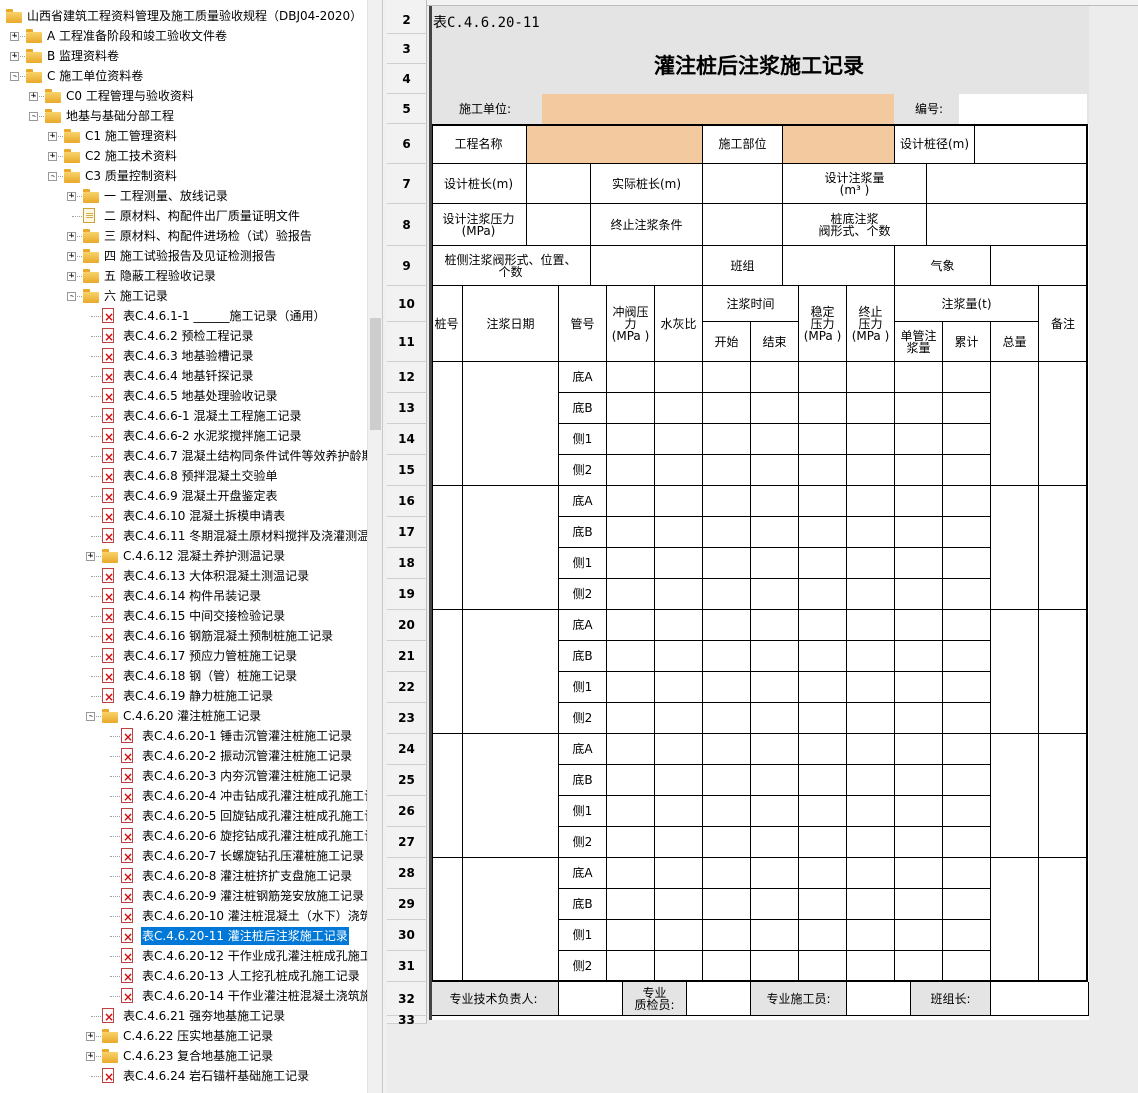  Describe the element at coordinates (407, 563) in the screenshot. I see `row-number: 18` at that location.